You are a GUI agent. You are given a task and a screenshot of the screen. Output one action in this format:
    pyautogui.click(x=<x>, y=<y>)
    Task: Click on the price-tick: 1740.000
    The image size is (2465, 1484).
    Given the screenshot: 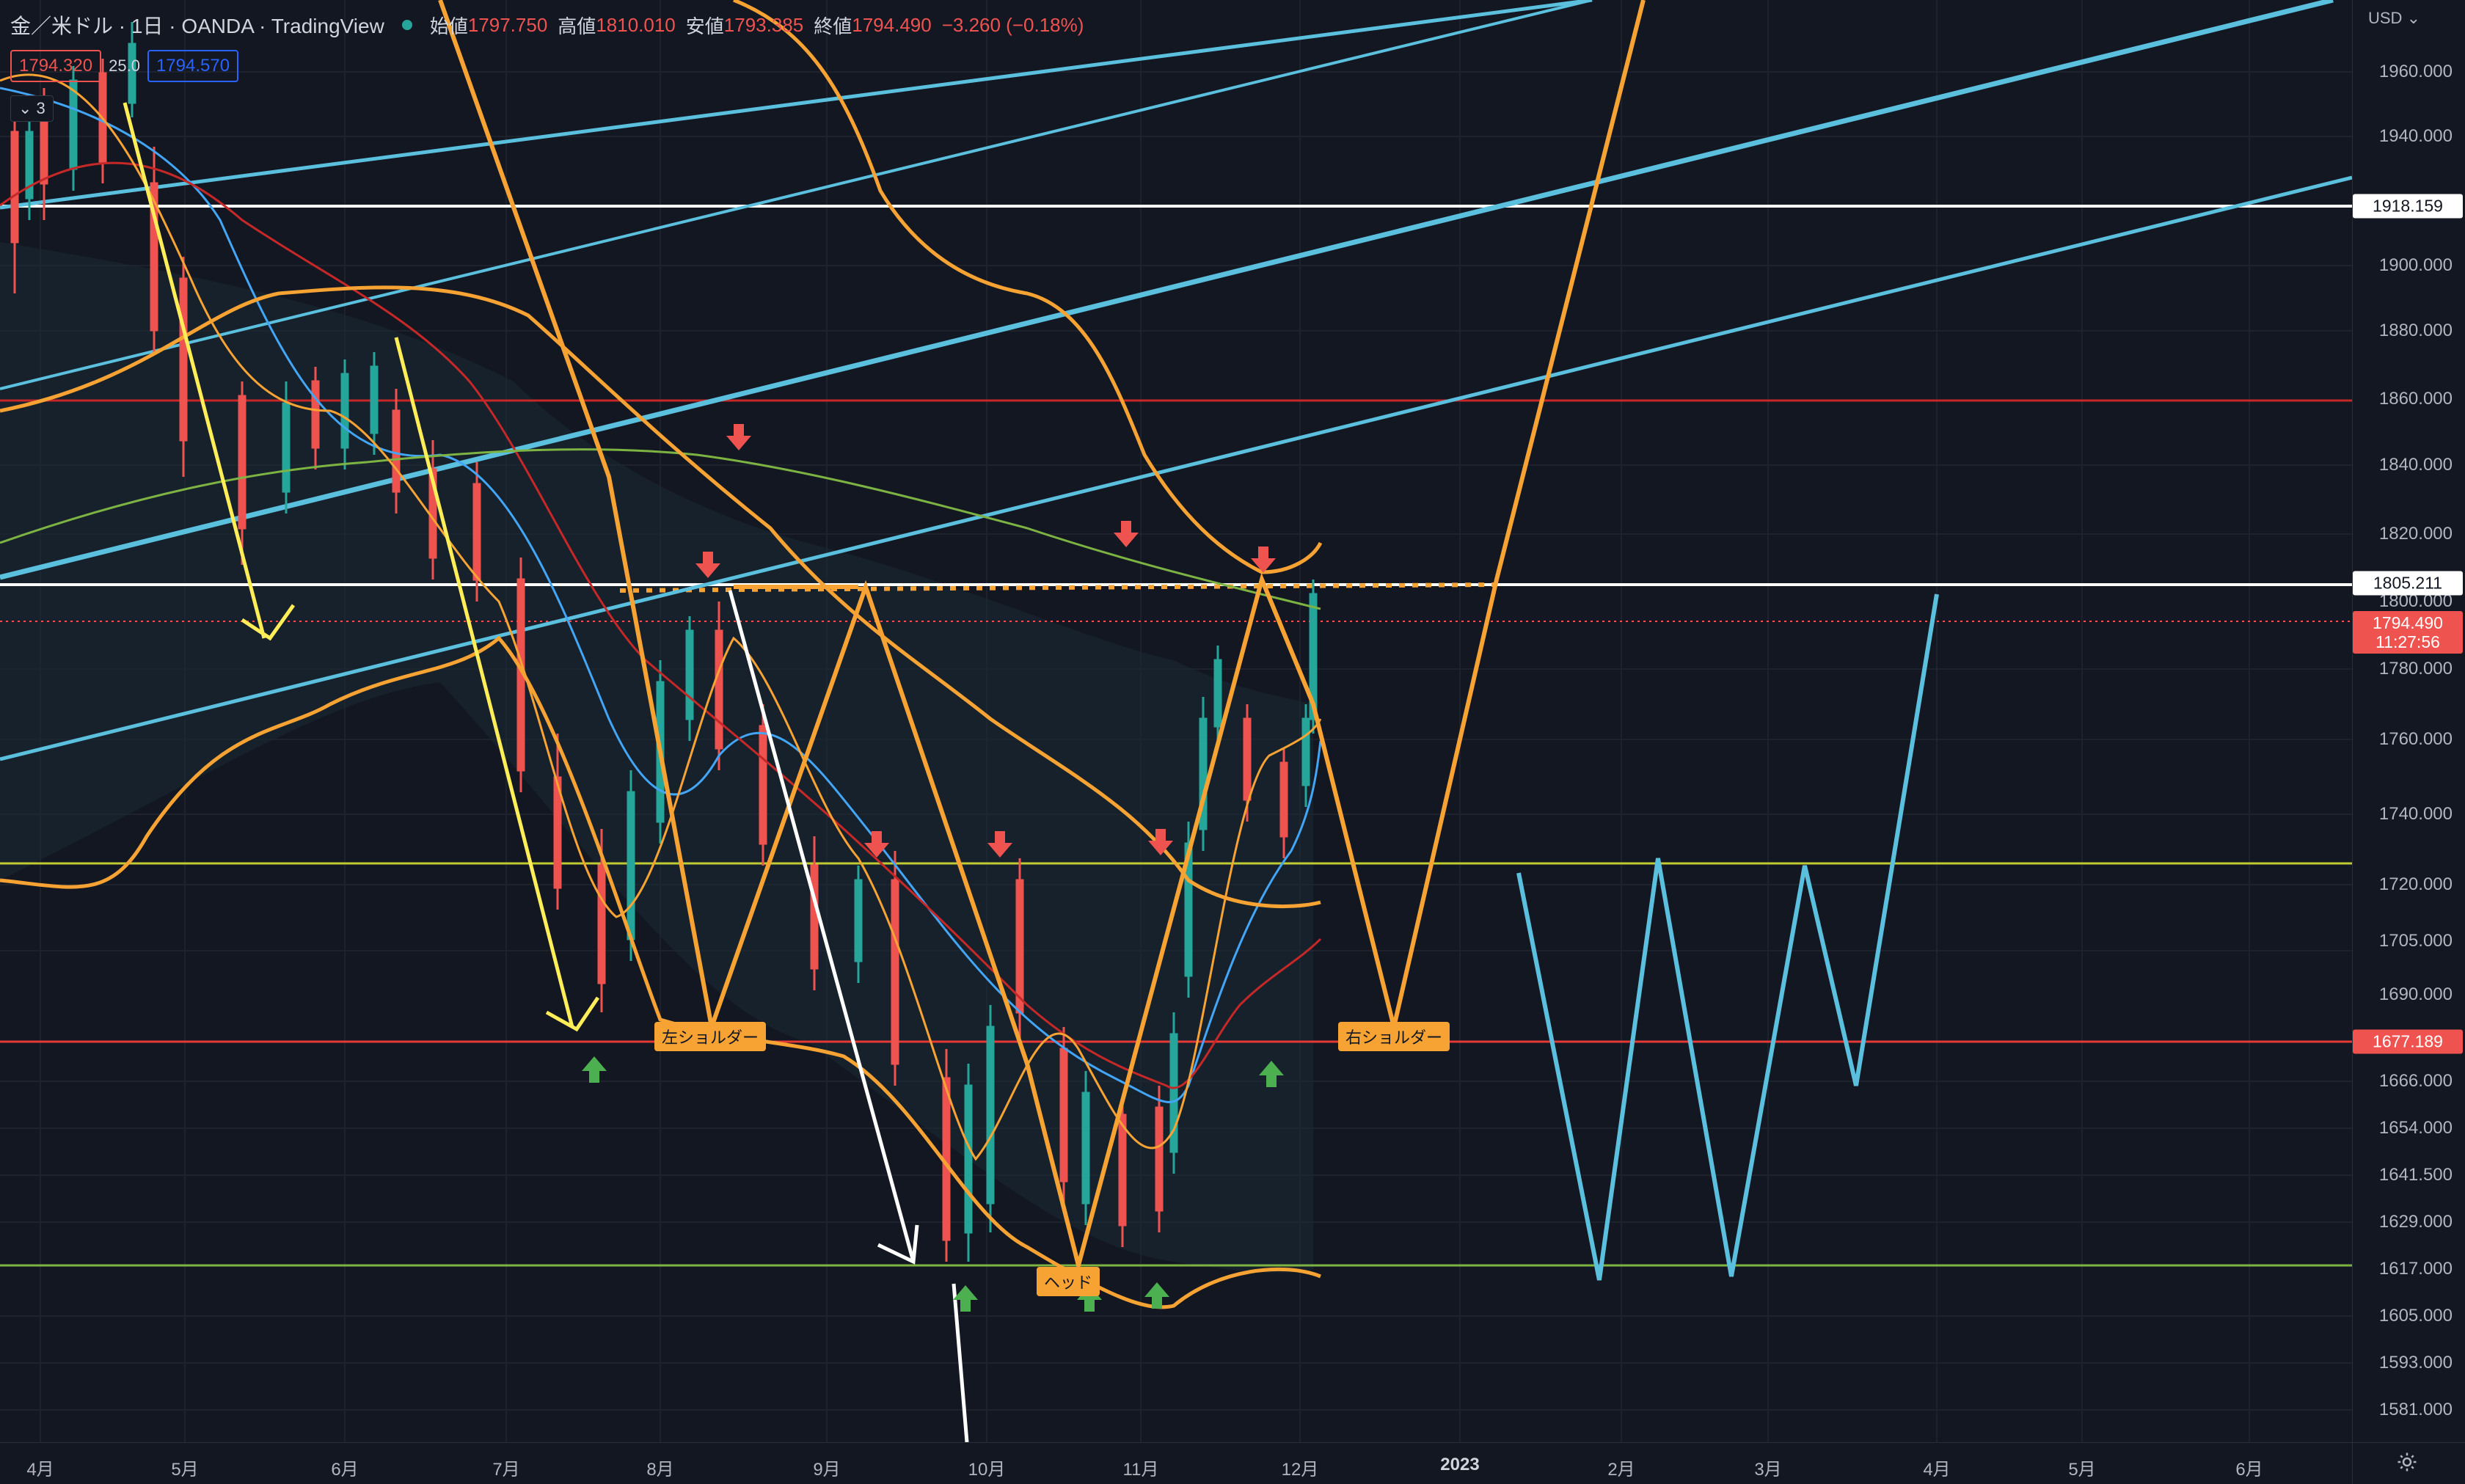 What is the action you would take?
    pyautogui.click(x=2415, y=814)
    